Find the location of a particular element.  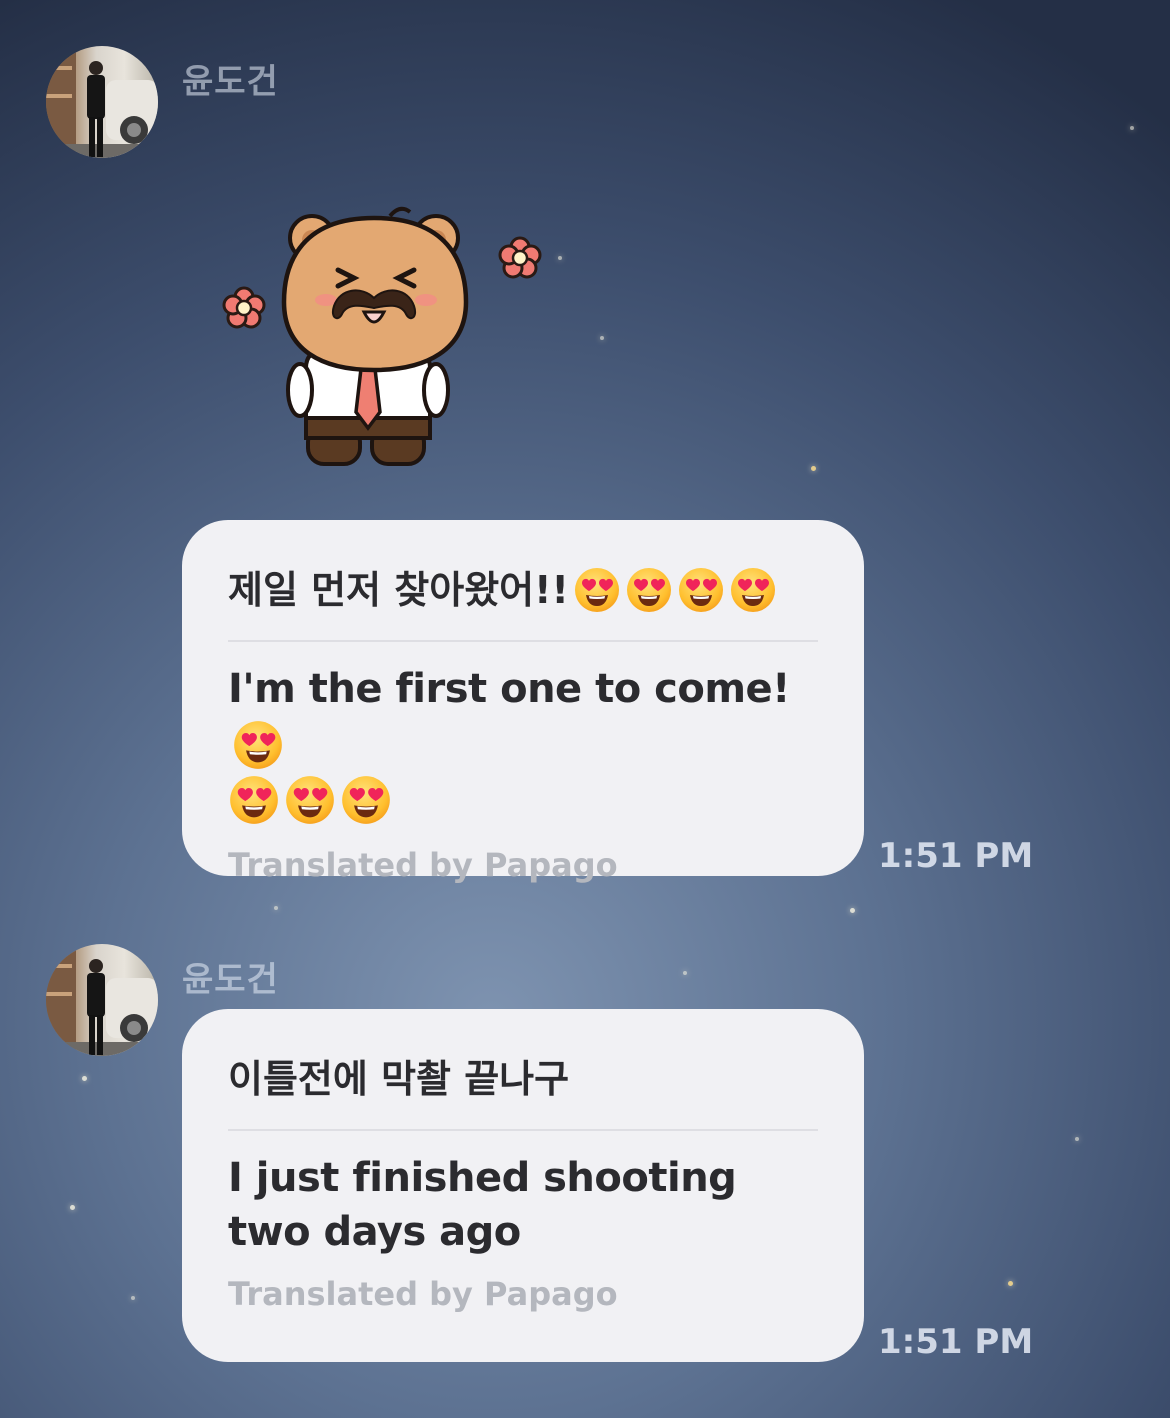

original-text: 이틀전에 막촬 끝나구 is located at coordinates (399, 1079).